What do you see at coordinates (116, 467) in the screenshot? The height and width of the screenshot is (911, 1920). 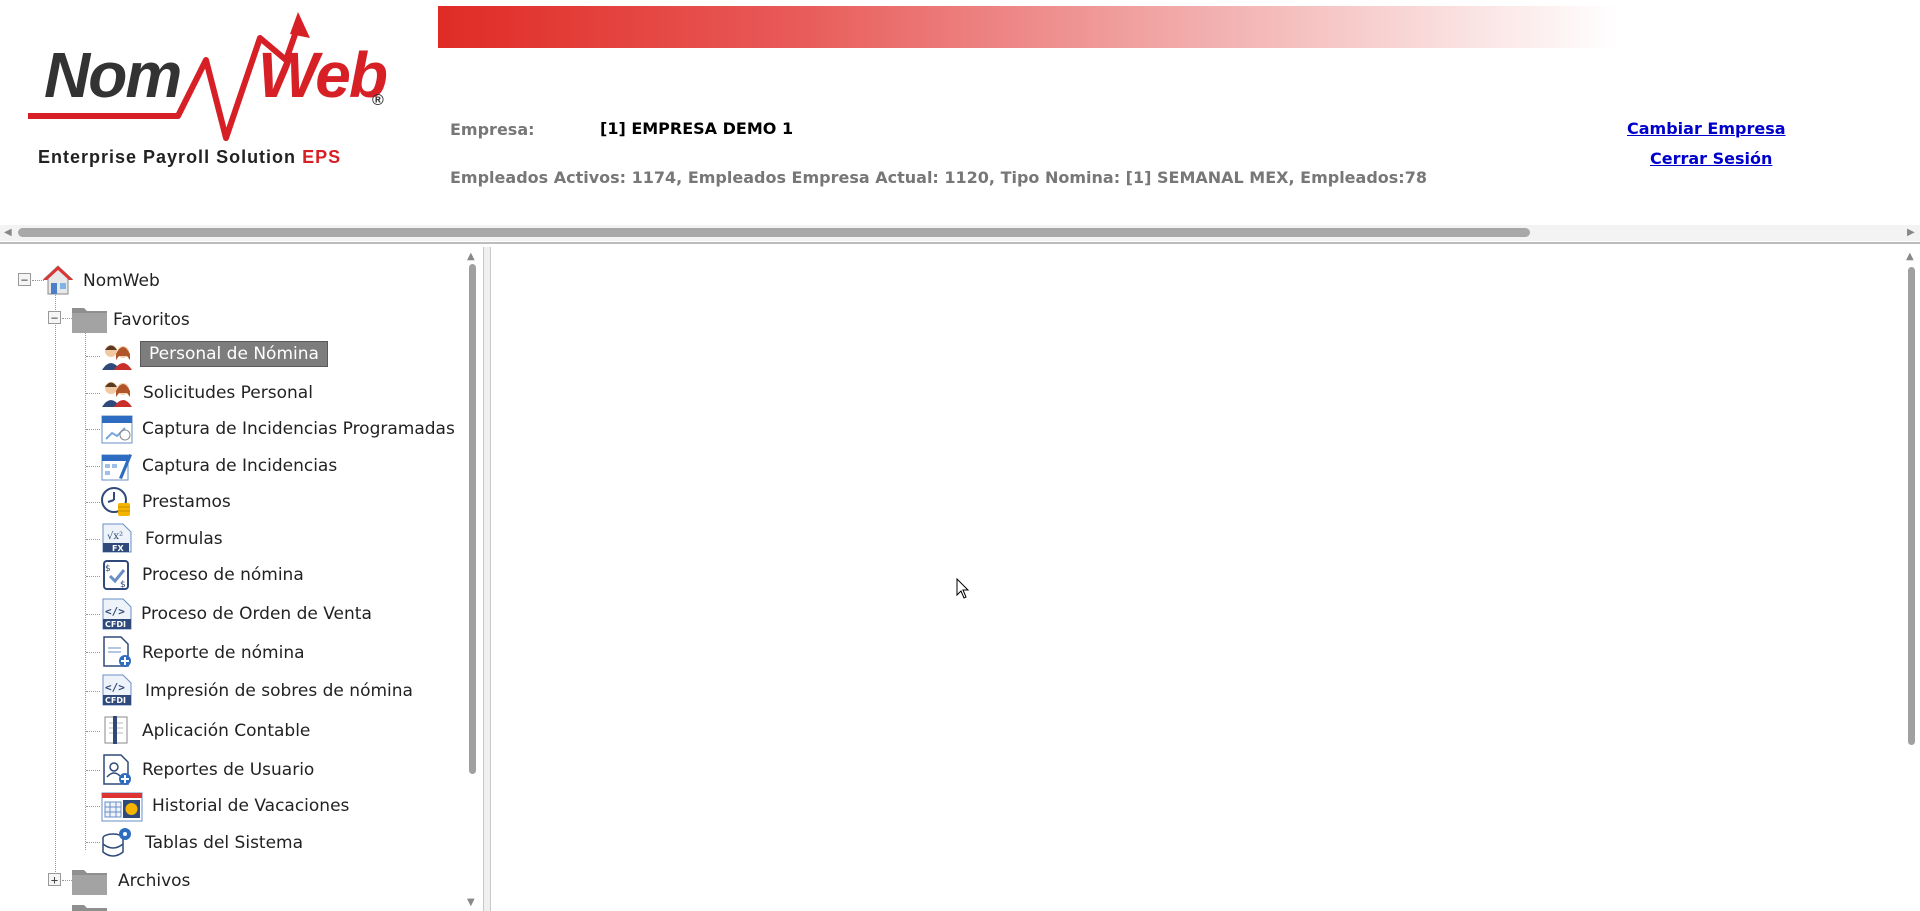 I see `calendar-edit-icon` at bounding box center [116, 467].